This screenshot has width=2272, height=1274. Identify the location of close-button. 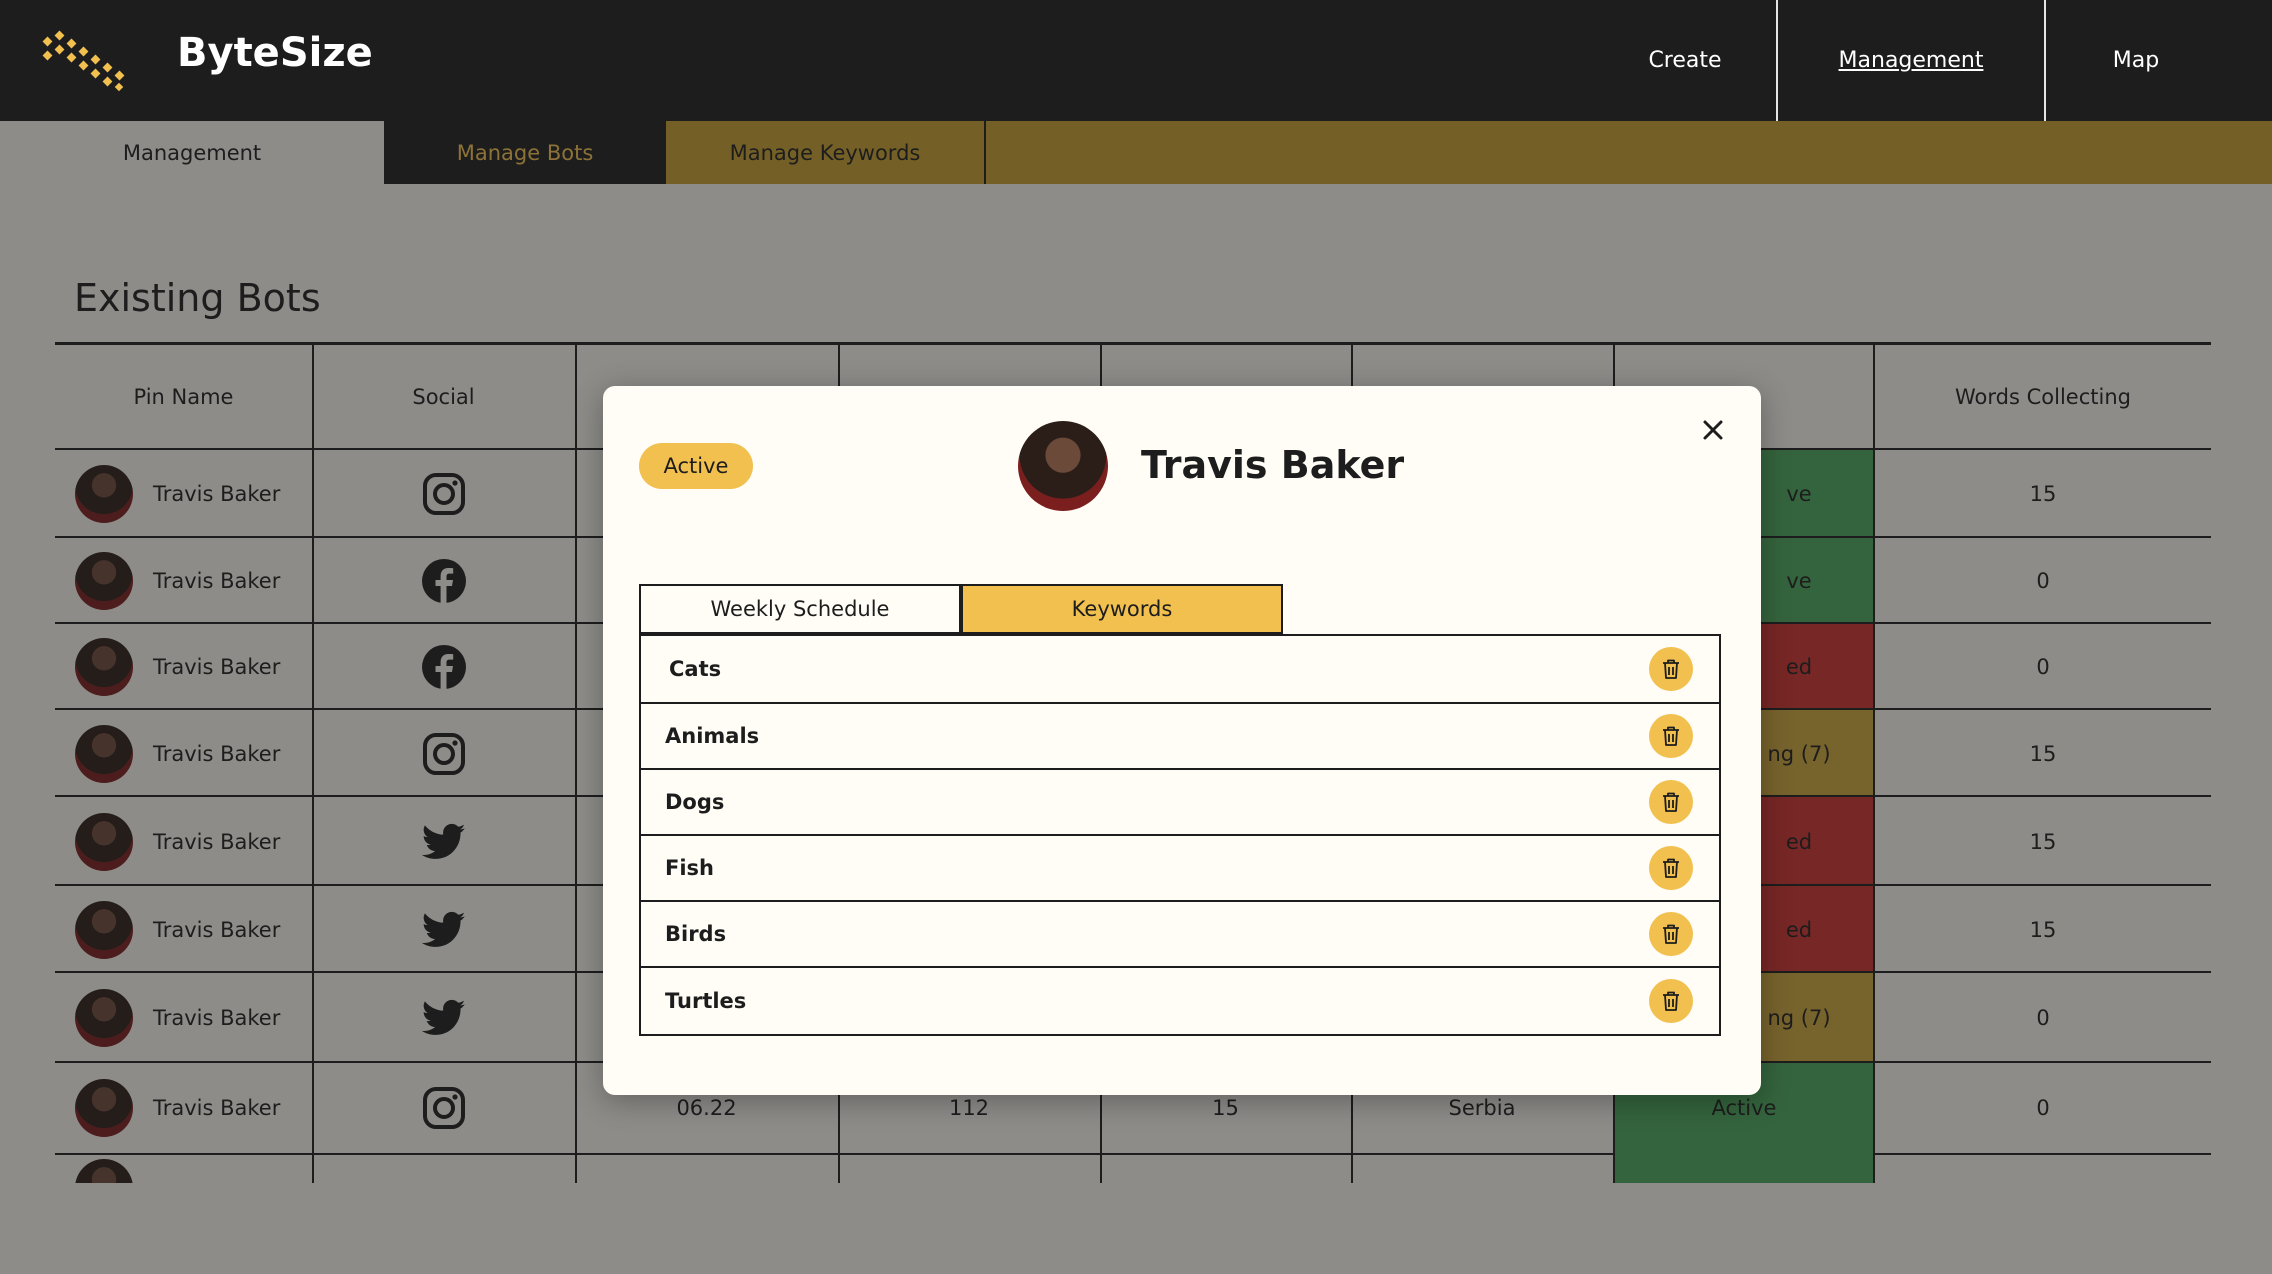
(1713, 430).